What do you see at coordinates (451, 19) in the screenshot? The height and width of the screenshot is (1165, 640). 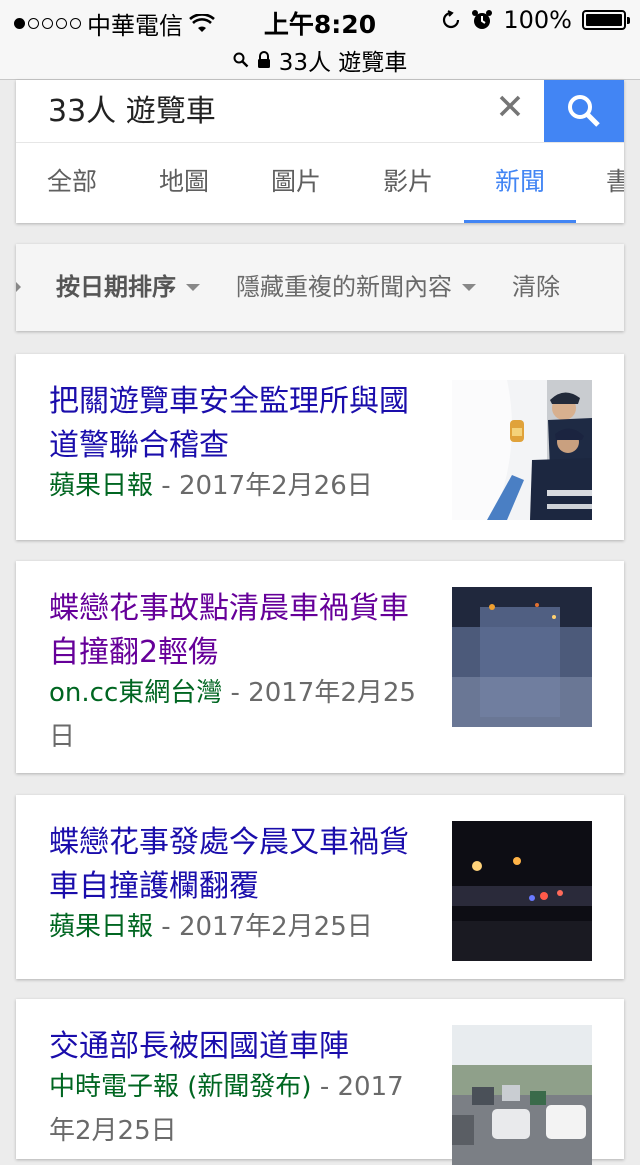 I see `rotation-lock-icon` at bounding box center [451, 19].